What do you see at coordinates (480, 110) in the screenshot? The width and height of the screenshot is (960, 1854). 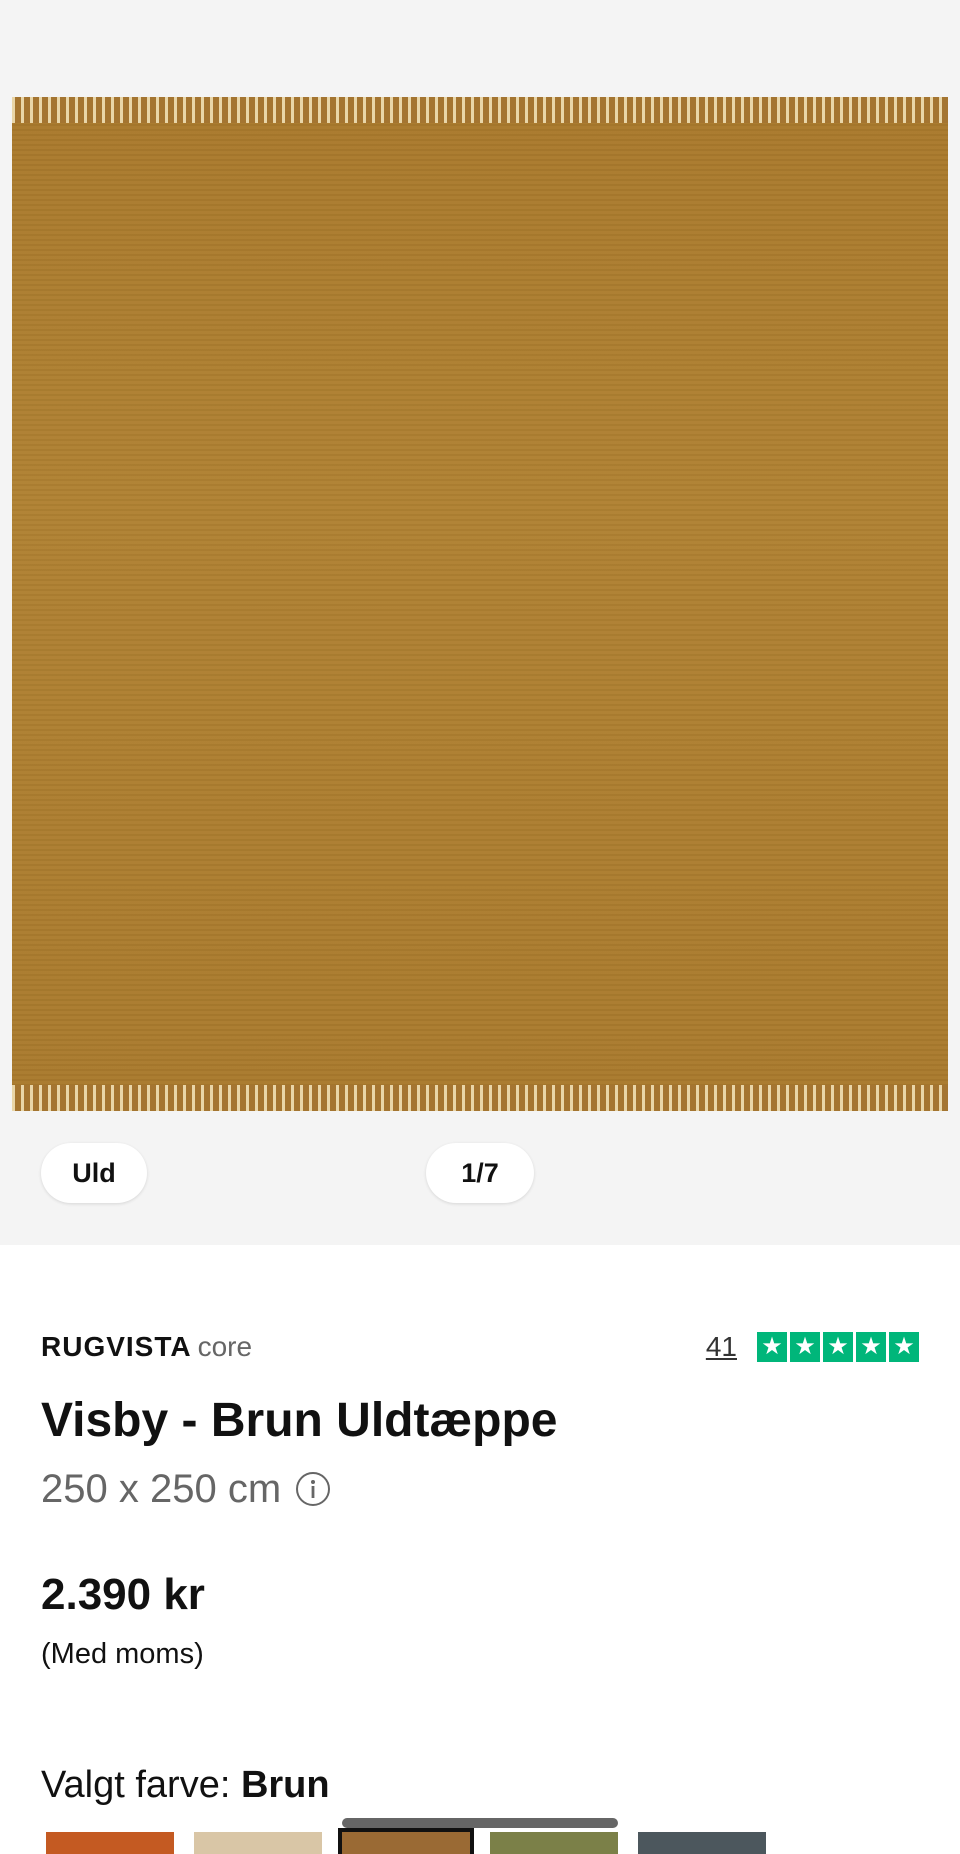 I see `rug-fringe-top` at bounding box center [480, 110].